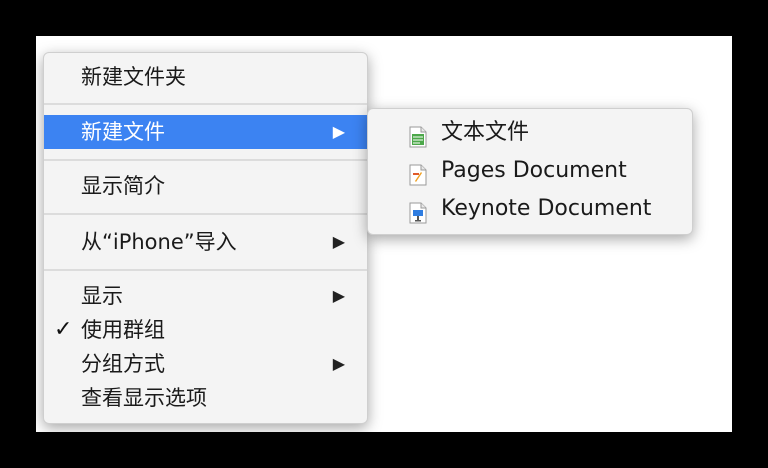 The image size is (768, 468). I want to click on menu-item-label: 从“iPhone”导入, so click(159, 242).